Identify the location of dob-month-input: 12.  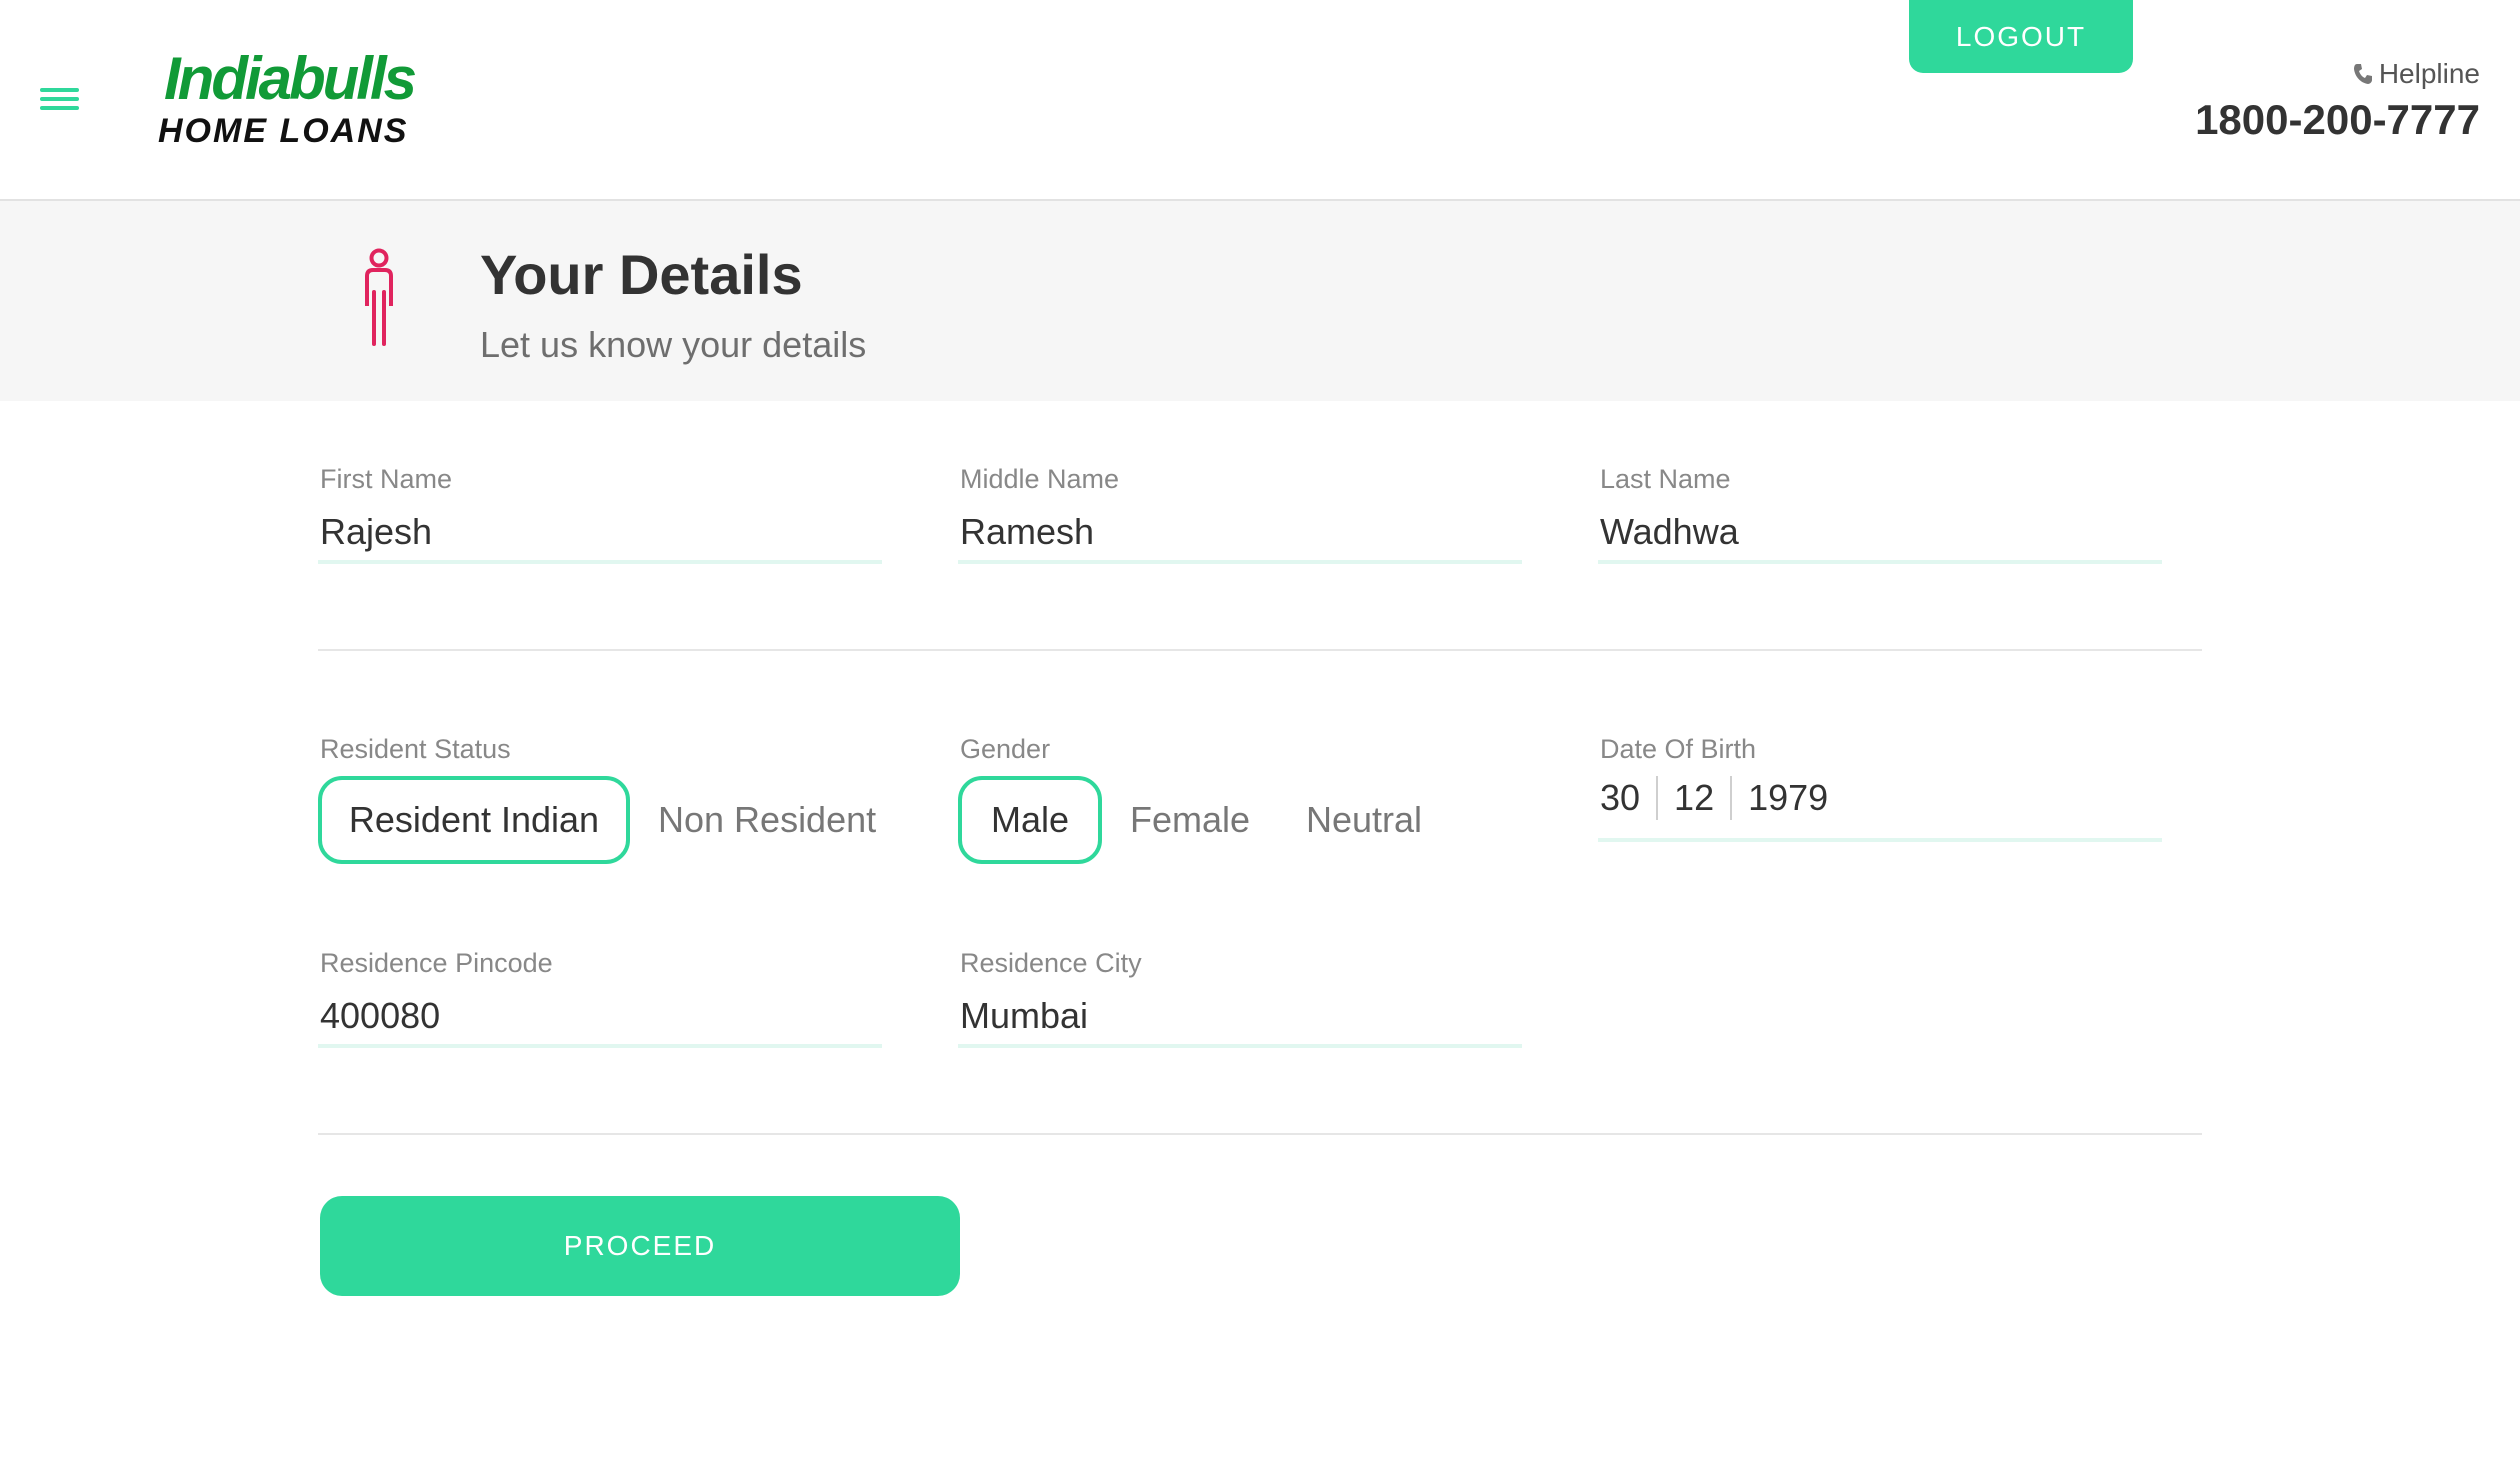
(1694, 798).